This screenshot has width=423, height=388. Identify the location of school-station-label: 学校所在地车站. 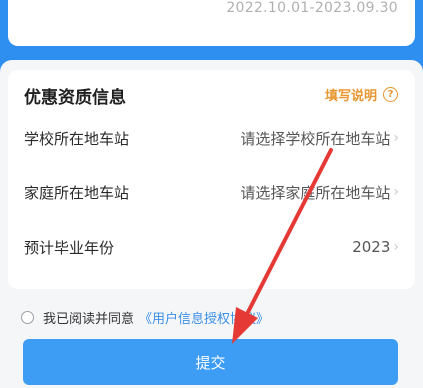
(77, 138).